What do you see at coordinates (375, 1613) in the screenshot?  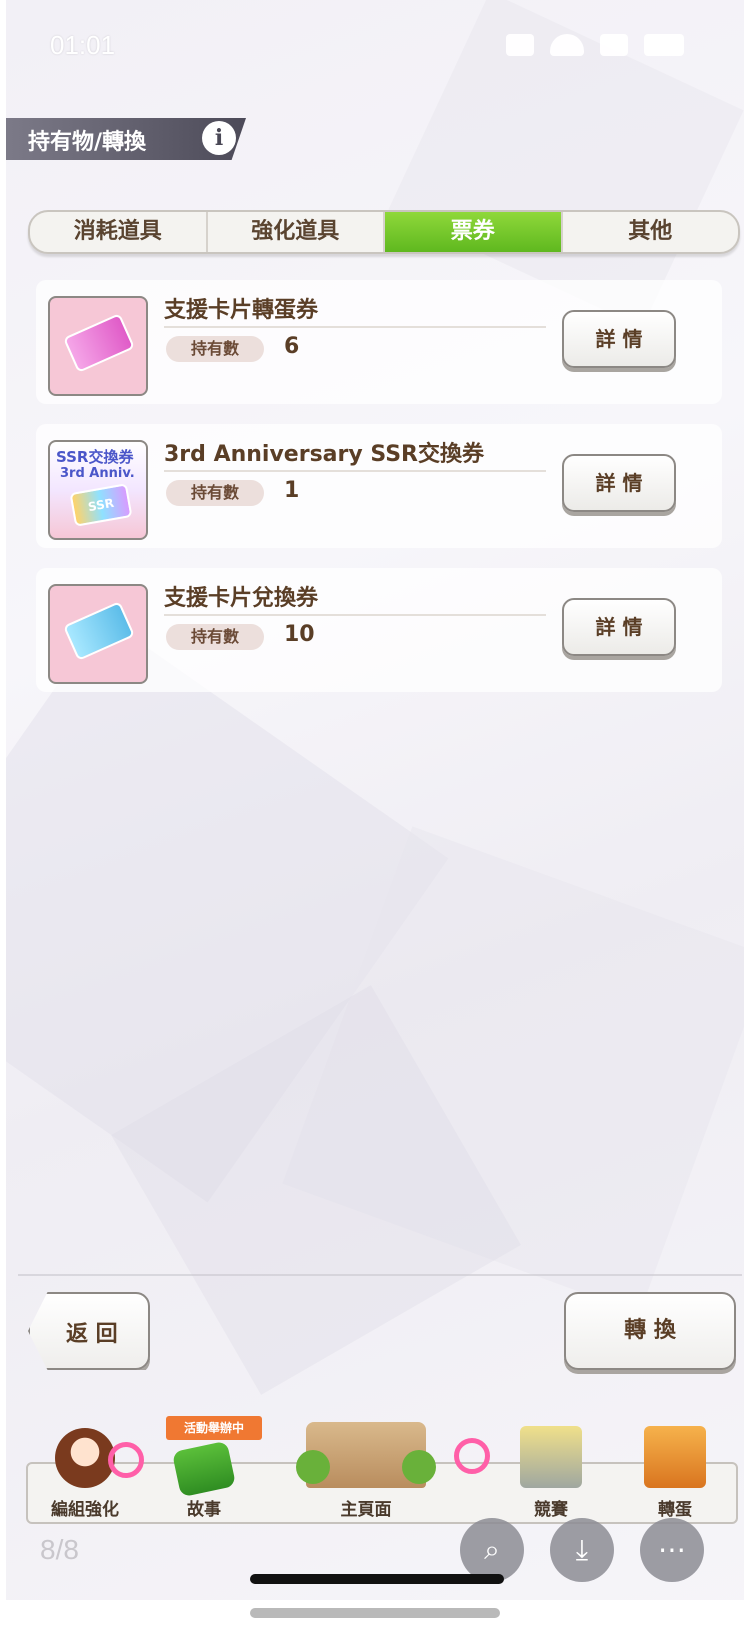 I see `system-gesture-bar` at bounding box center [375, 1613].